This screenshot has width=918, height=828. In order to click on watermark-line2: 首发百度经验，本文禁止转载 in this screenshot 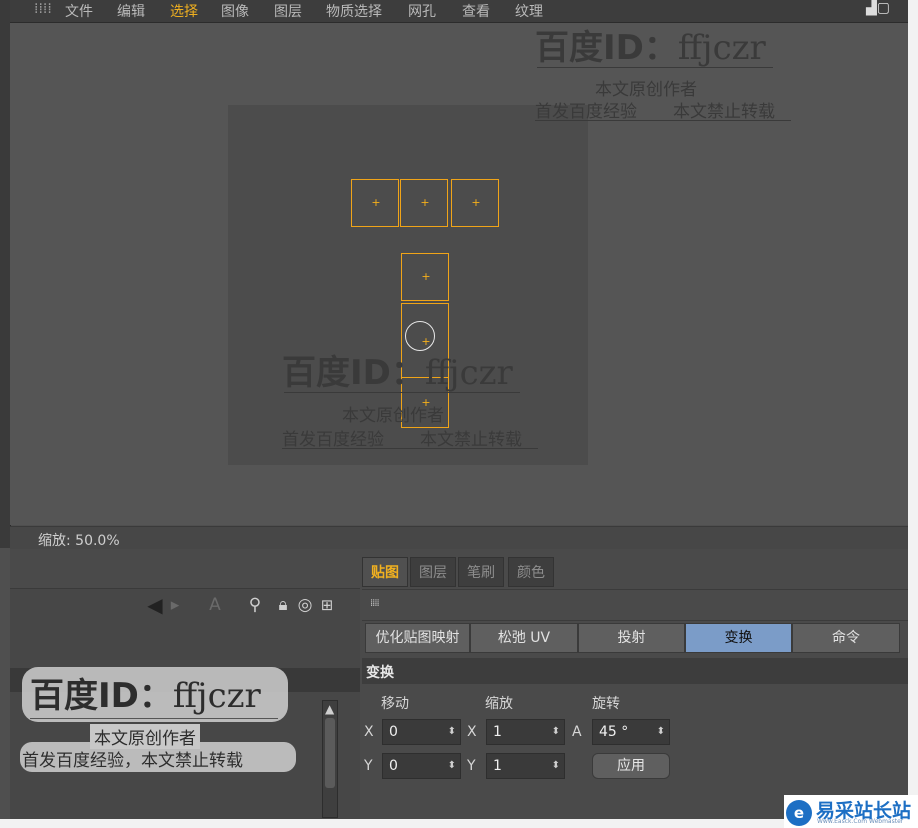, I will do `click(132, 761)`.